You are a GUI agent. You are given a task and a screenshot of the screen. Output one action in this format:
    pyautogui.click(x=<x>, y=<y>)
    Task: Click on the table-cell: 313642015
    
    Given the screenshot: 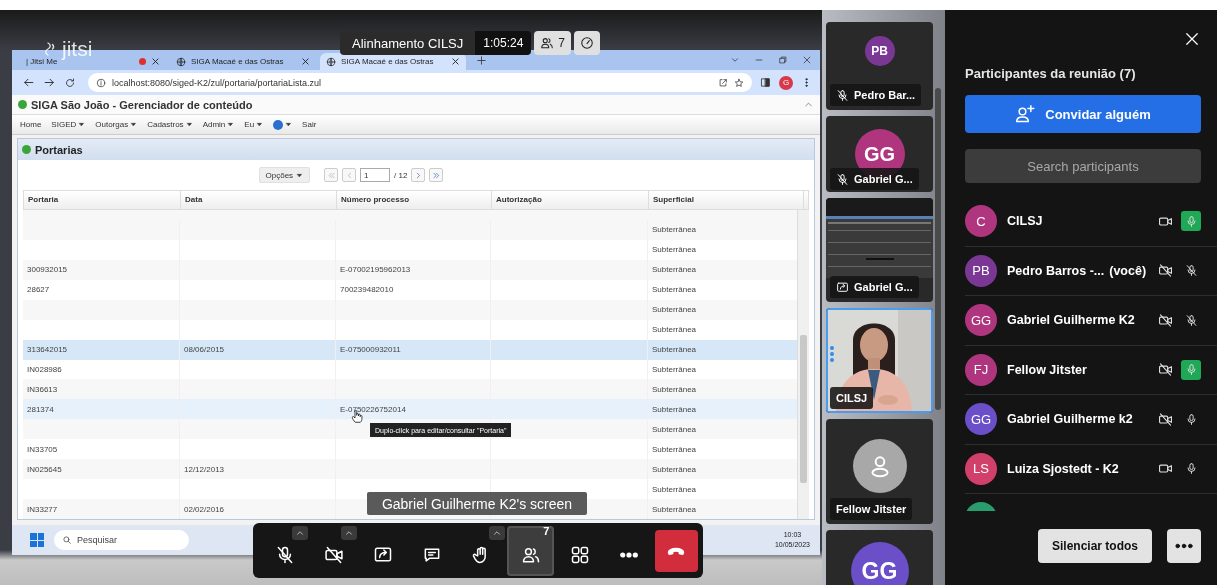 What is the action you would take?
    pyautogui.click(x=47, y=350)
    